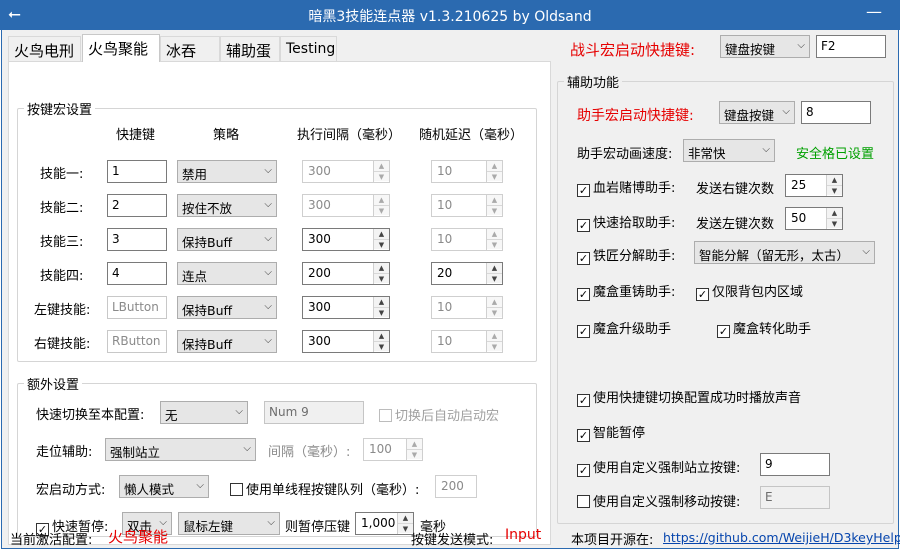 This screenshot has width=900, height=550. I want to click on start-mode-select: 懒人模式 ⌵, so click(164, 486).